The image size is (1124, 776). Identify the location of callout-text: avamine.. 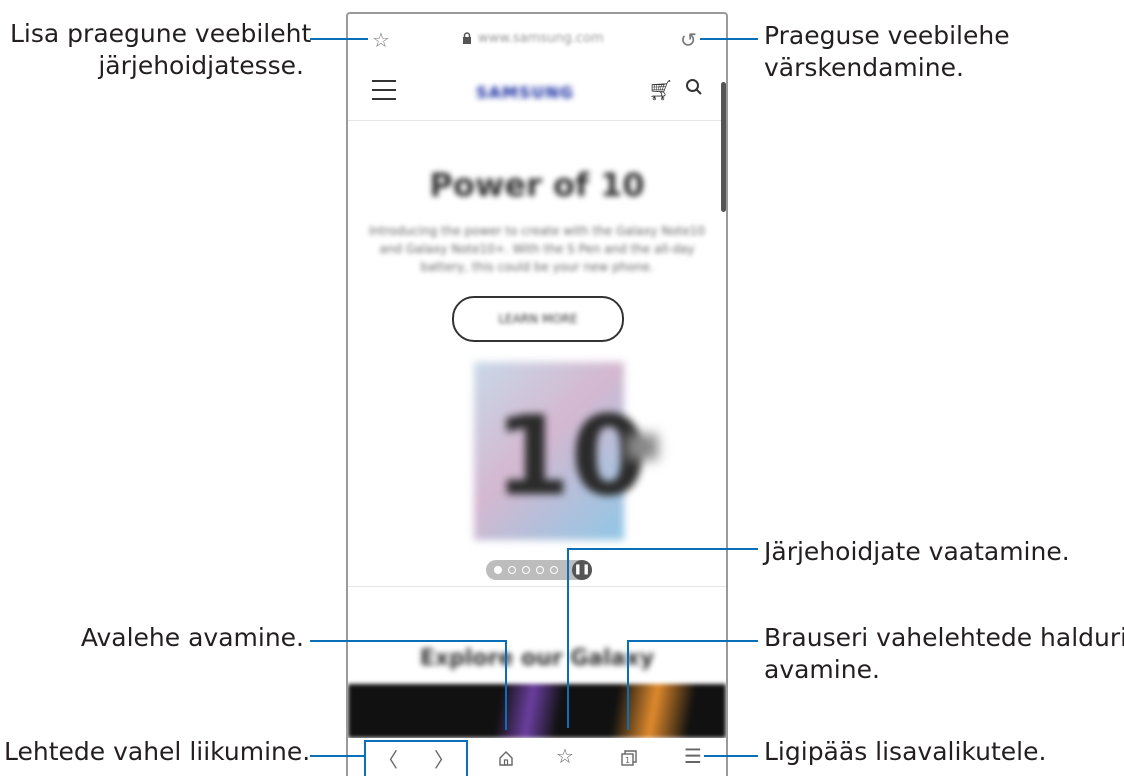
(822, 669).